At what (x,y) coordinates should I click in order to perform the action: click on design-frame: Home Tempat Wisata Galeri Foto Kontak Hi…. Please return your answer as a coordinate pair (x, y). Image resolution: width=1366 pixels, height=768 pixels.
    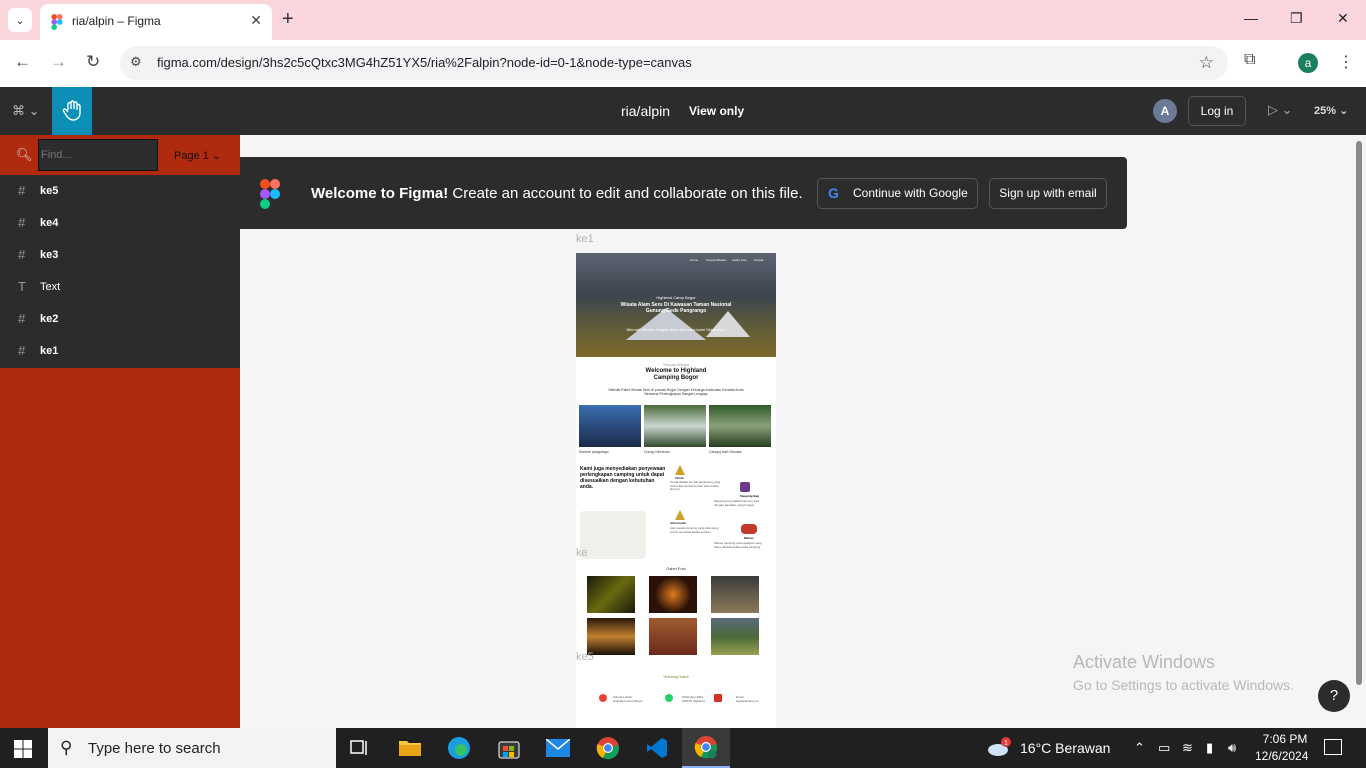
    Looking at the image, I should click on (676, 490).